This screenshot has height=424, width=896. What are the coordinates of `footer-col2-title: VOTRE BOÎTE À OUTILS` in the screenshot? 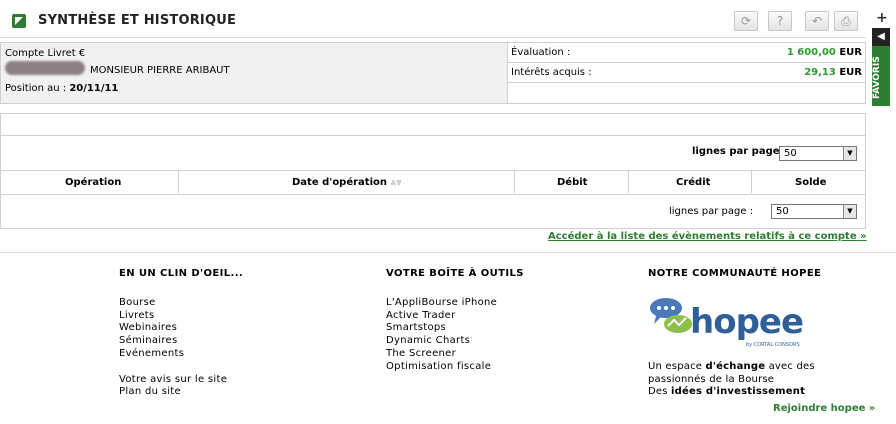 It's located at (455, 273).